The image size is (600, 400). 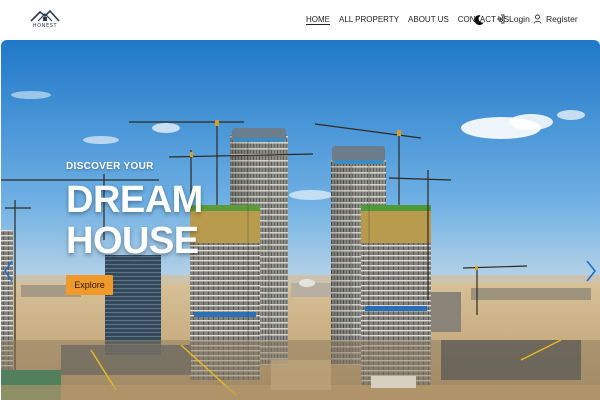 What do you see at coordinates (45, 15) in the screenshot?
I see `logo-house-icon` at bounding box center [45, 15].